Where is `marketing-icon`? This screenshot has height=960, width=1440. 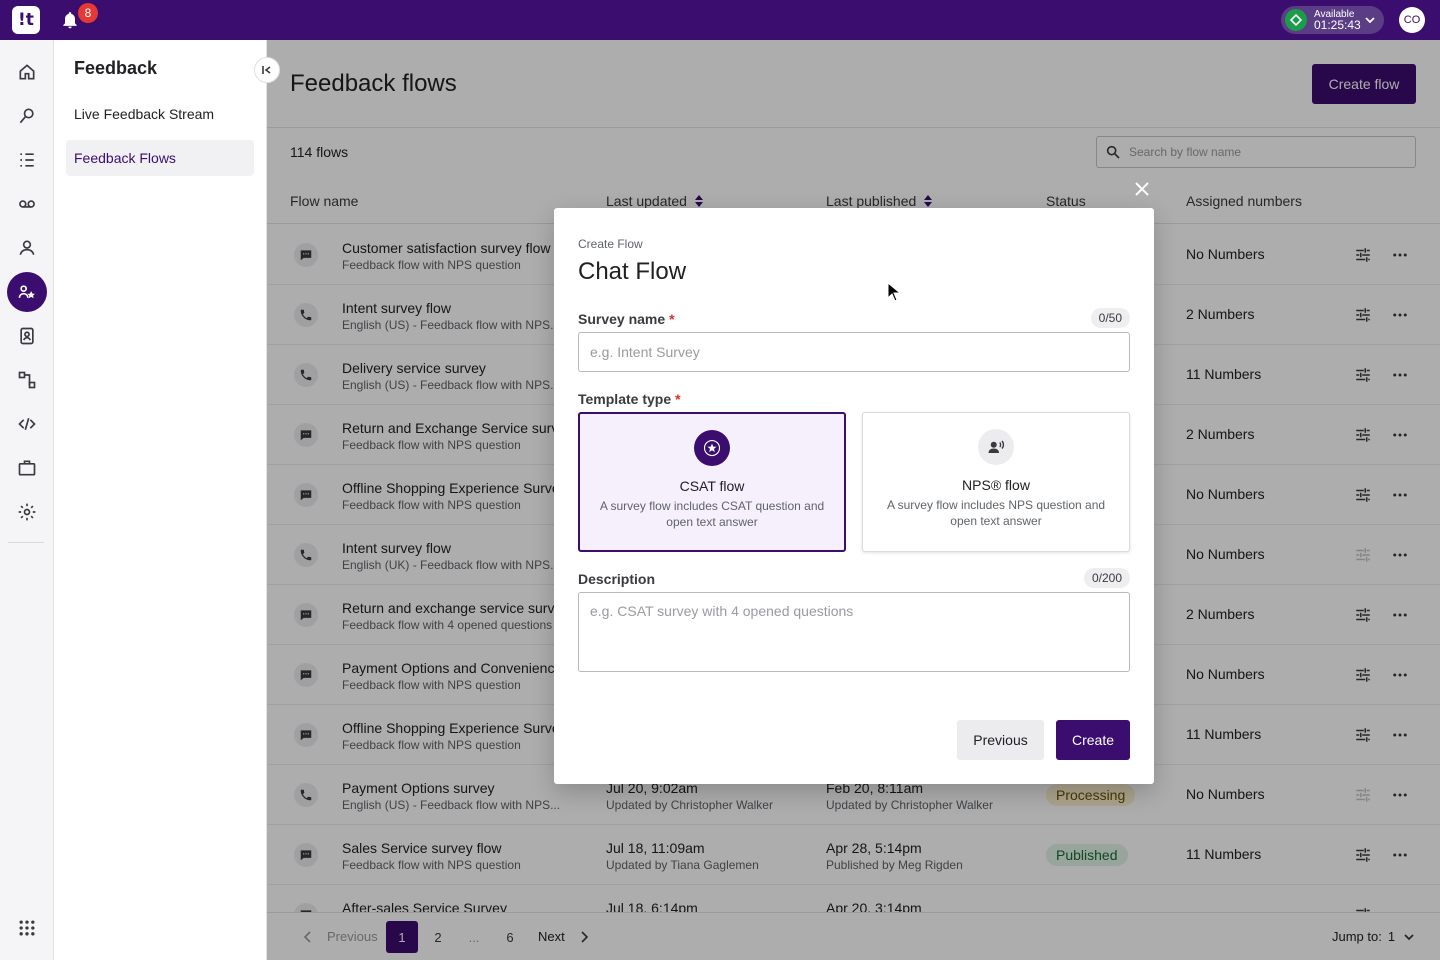 marketing-icon is located at coordinates (27, 116).